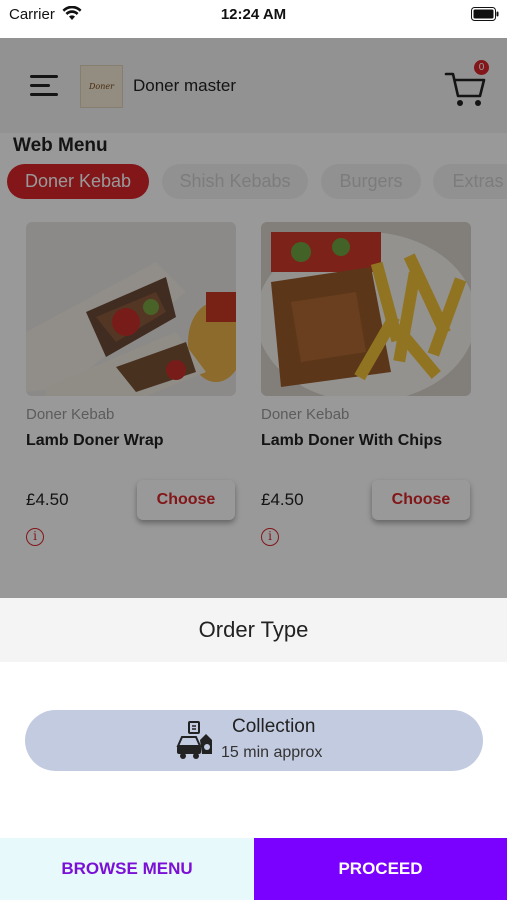 This screenshot has width=507, height=900. Describe the element at coordinates (485, 16) in the screenshot. I see `battery-icon` at that location.